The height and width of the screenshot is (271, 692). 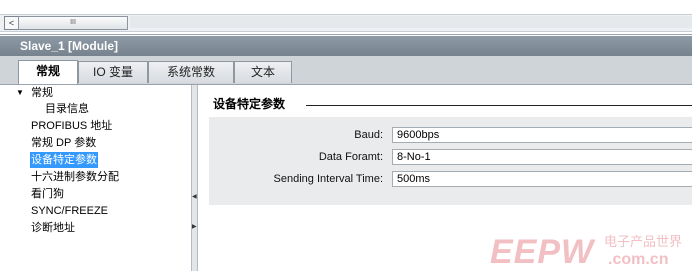 I want to click on data-format-field: 8-No-1, so click(x=542, y=157).